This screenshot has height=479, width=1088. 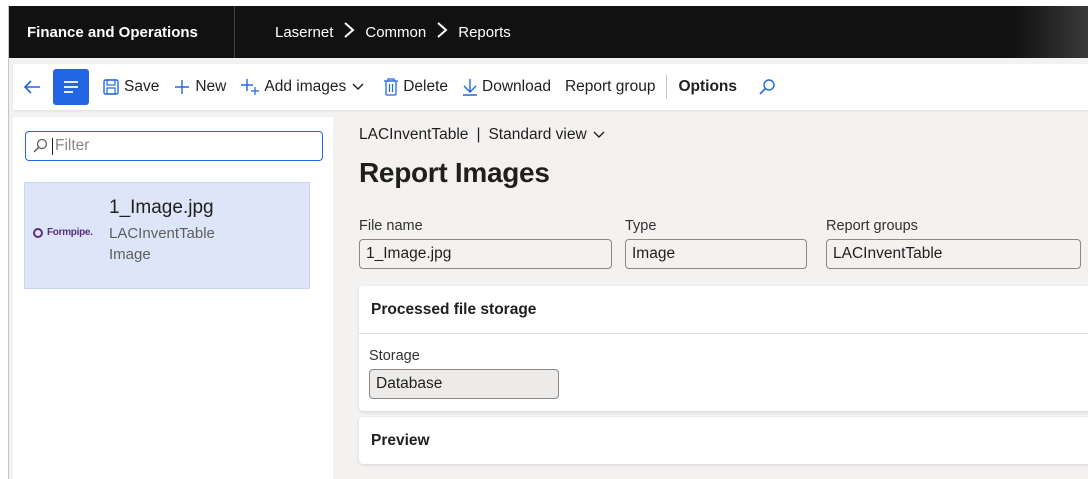 What do you see at coordinates (391, 226) in the screenshot?
I see `file-name-label: File name` at bounding box center [391, 226].